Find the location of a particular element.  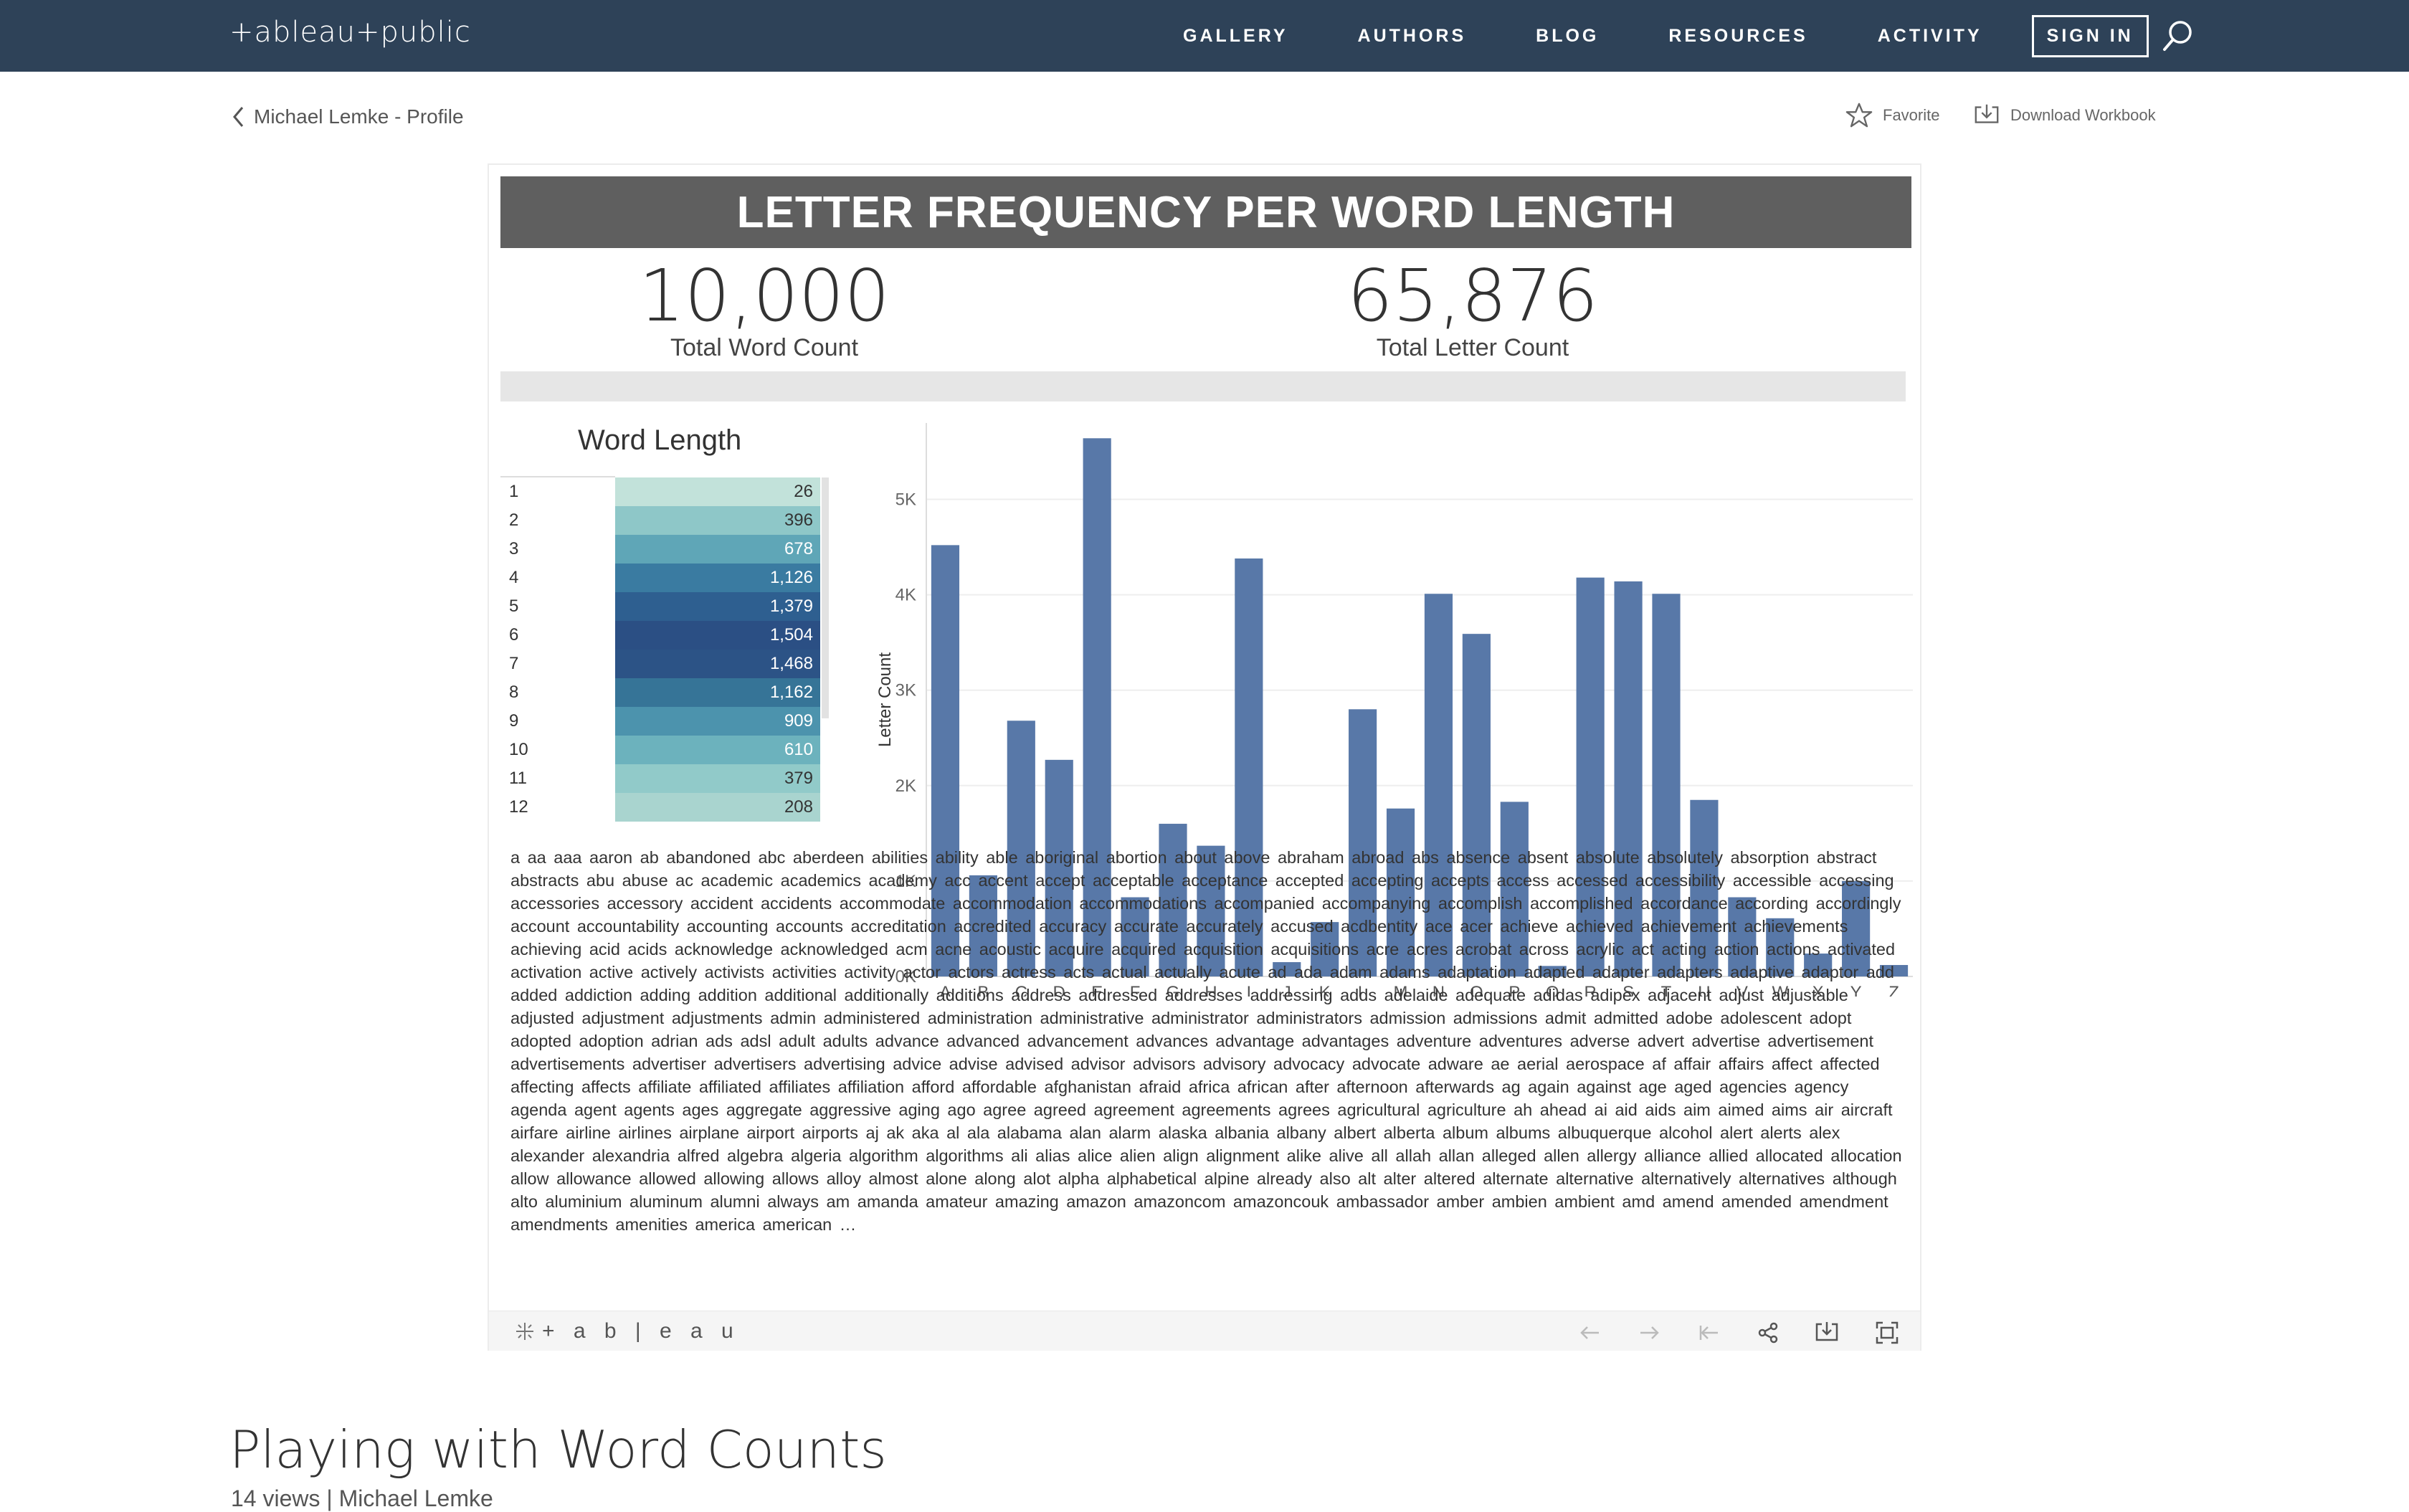

download-workbook-button: Download Workbook is located at coordinates (2064, 115).